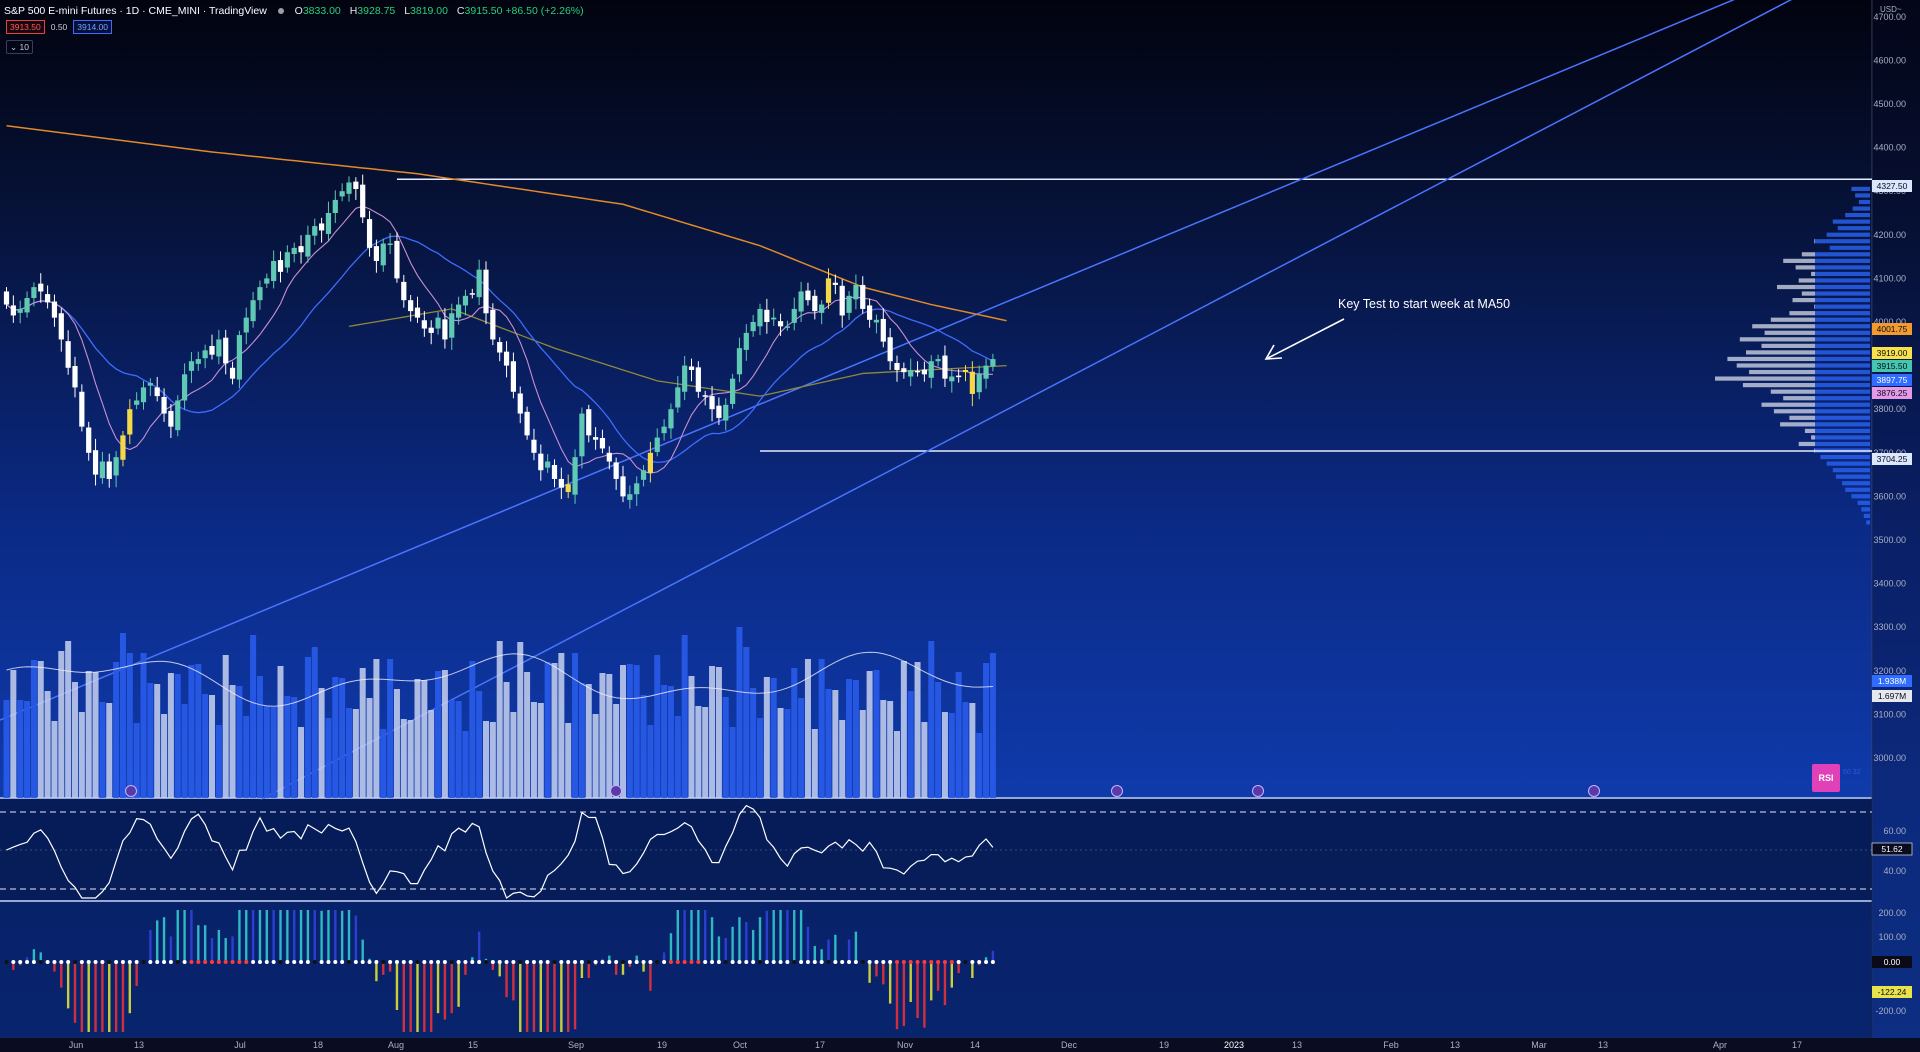  I want to click on time-axis-label: Mar, so click(1539, 1045).